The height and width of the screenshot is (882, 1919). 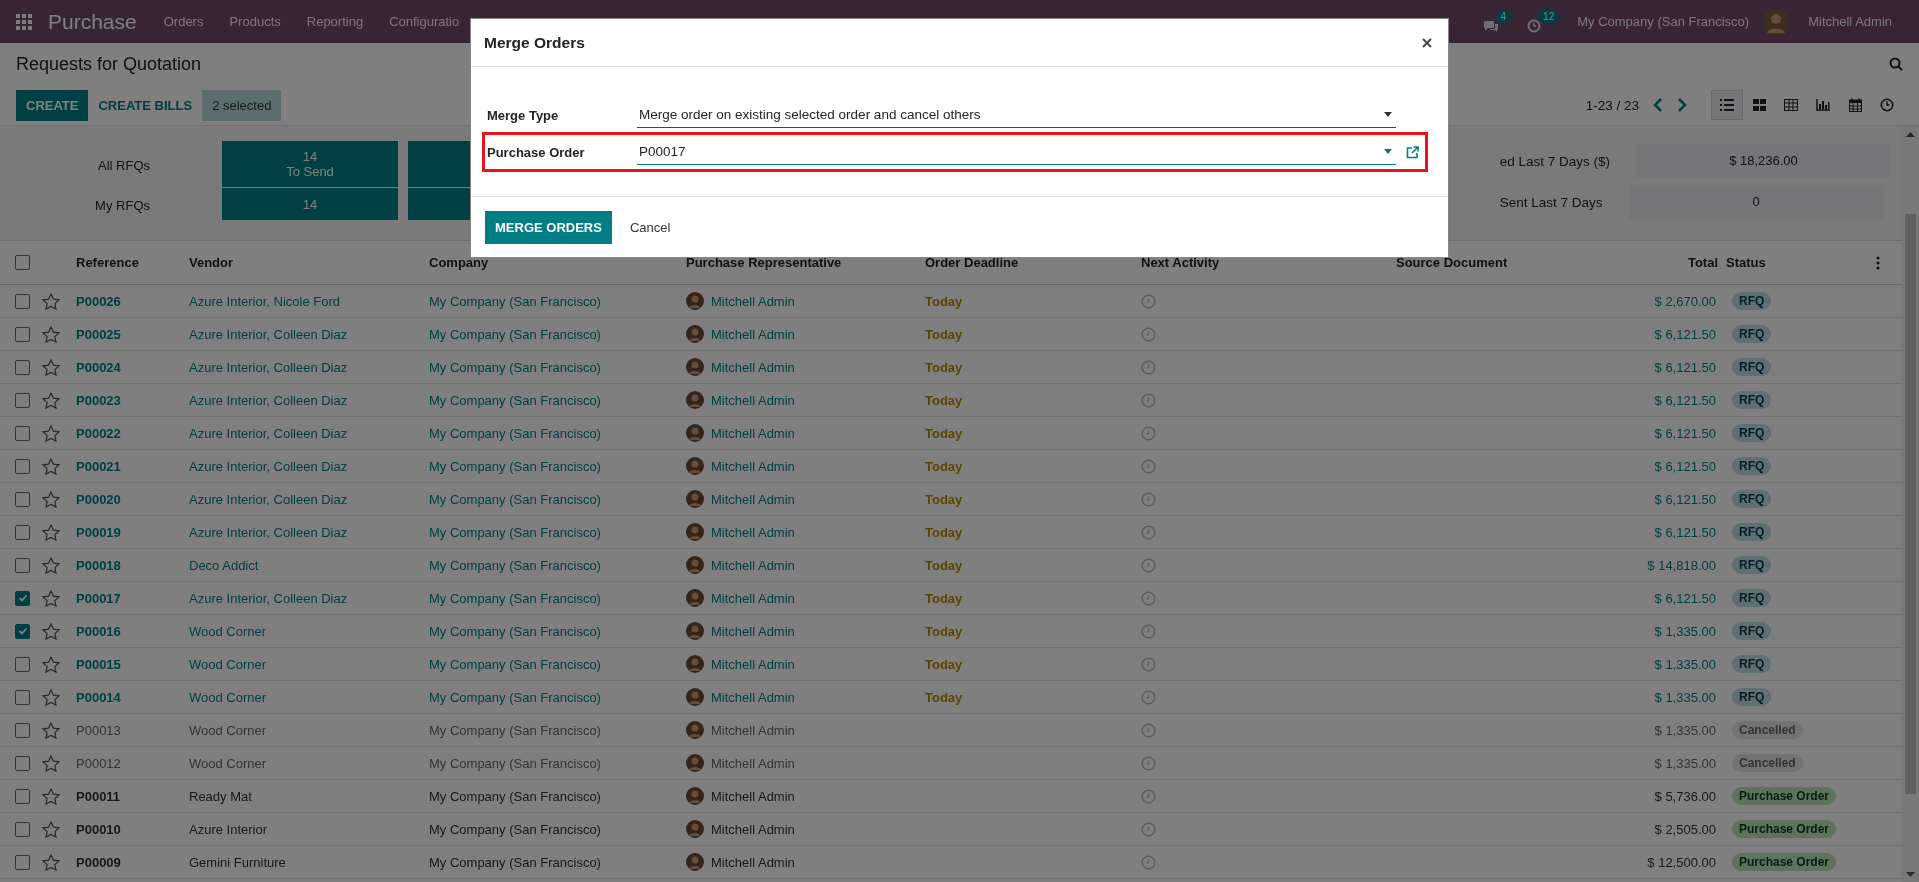 I want to click on next-icon, so click(x=1682, y=105).